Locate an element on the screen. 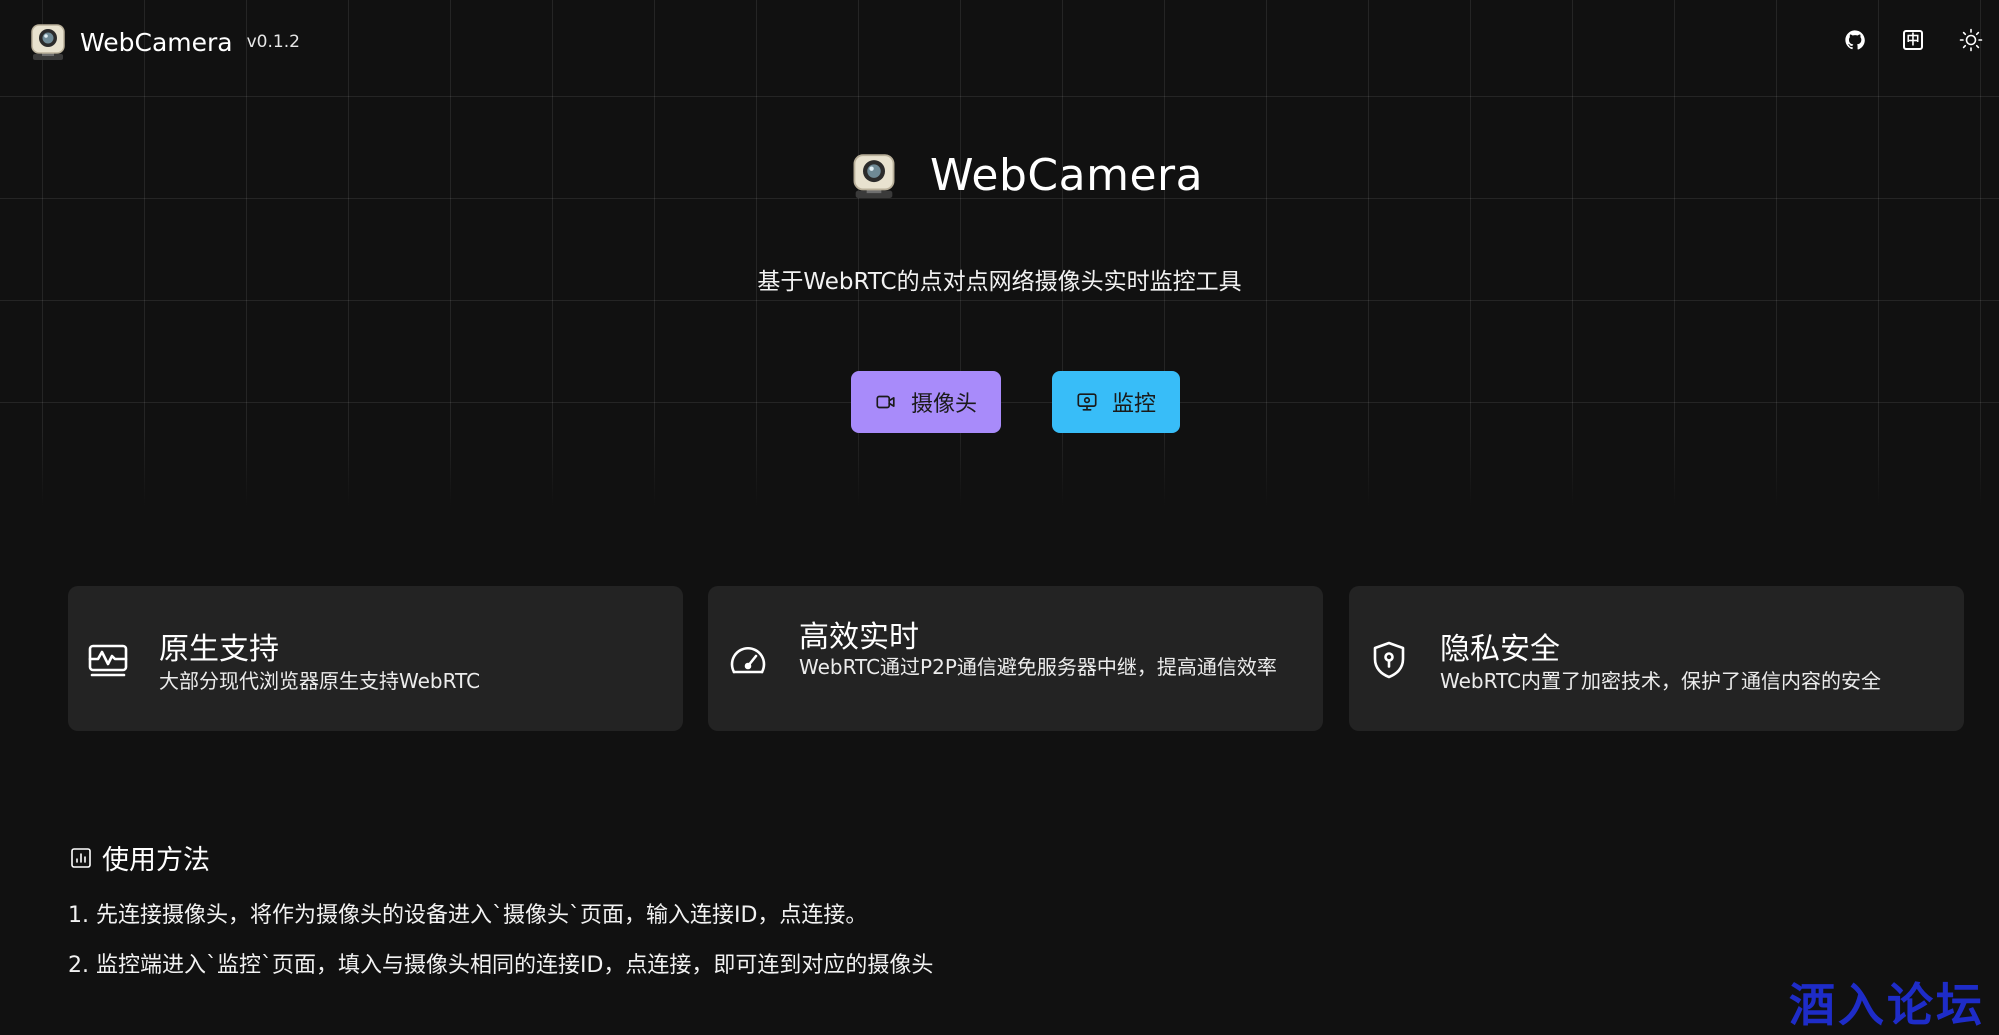 Image resolution: width=1999 pixels, height=1035 pixels. monitor-button: 监控 is located at coordinates (1116, 402).